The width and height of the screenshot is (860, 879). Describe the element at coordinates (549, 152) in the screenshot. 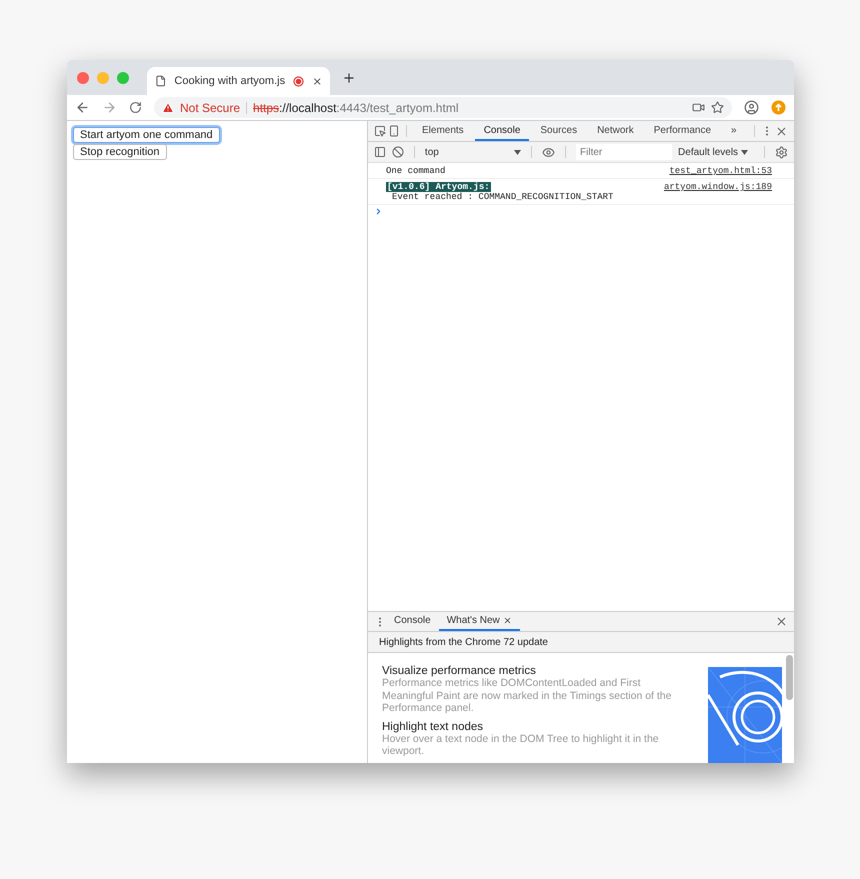

I see `eye-icon` at that location.